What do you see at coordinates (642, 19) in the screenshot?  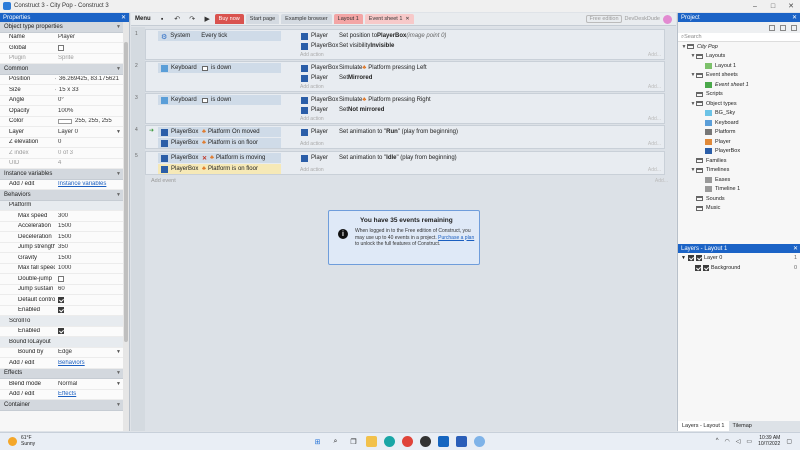 I see `user-name: DevDeskDude` at bounding box center [642, 19].